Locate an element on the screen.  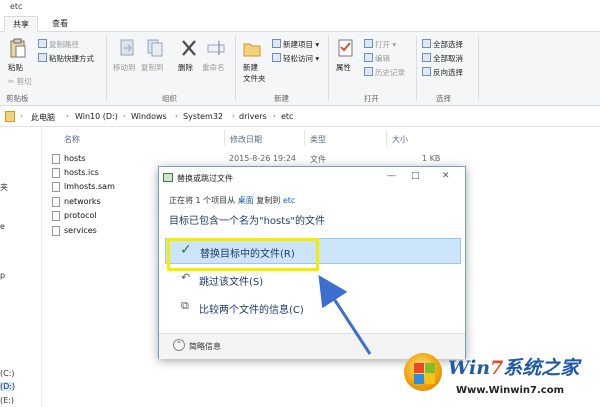
new-folder-button: 新建 文件夹 is located at coordinates (254, 73).